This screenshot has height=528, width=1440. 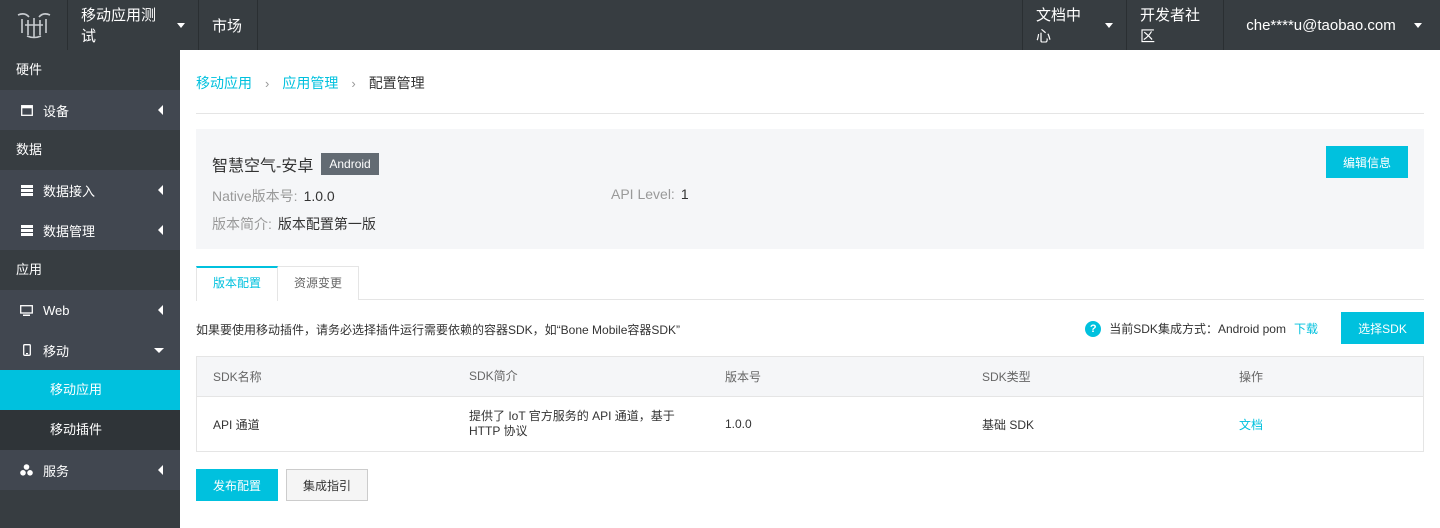 What do you see at coordinates (1170, 26) in the screenshot?
I see `developer-community-label: 开发者社区` at bounding box center [1170, 26].